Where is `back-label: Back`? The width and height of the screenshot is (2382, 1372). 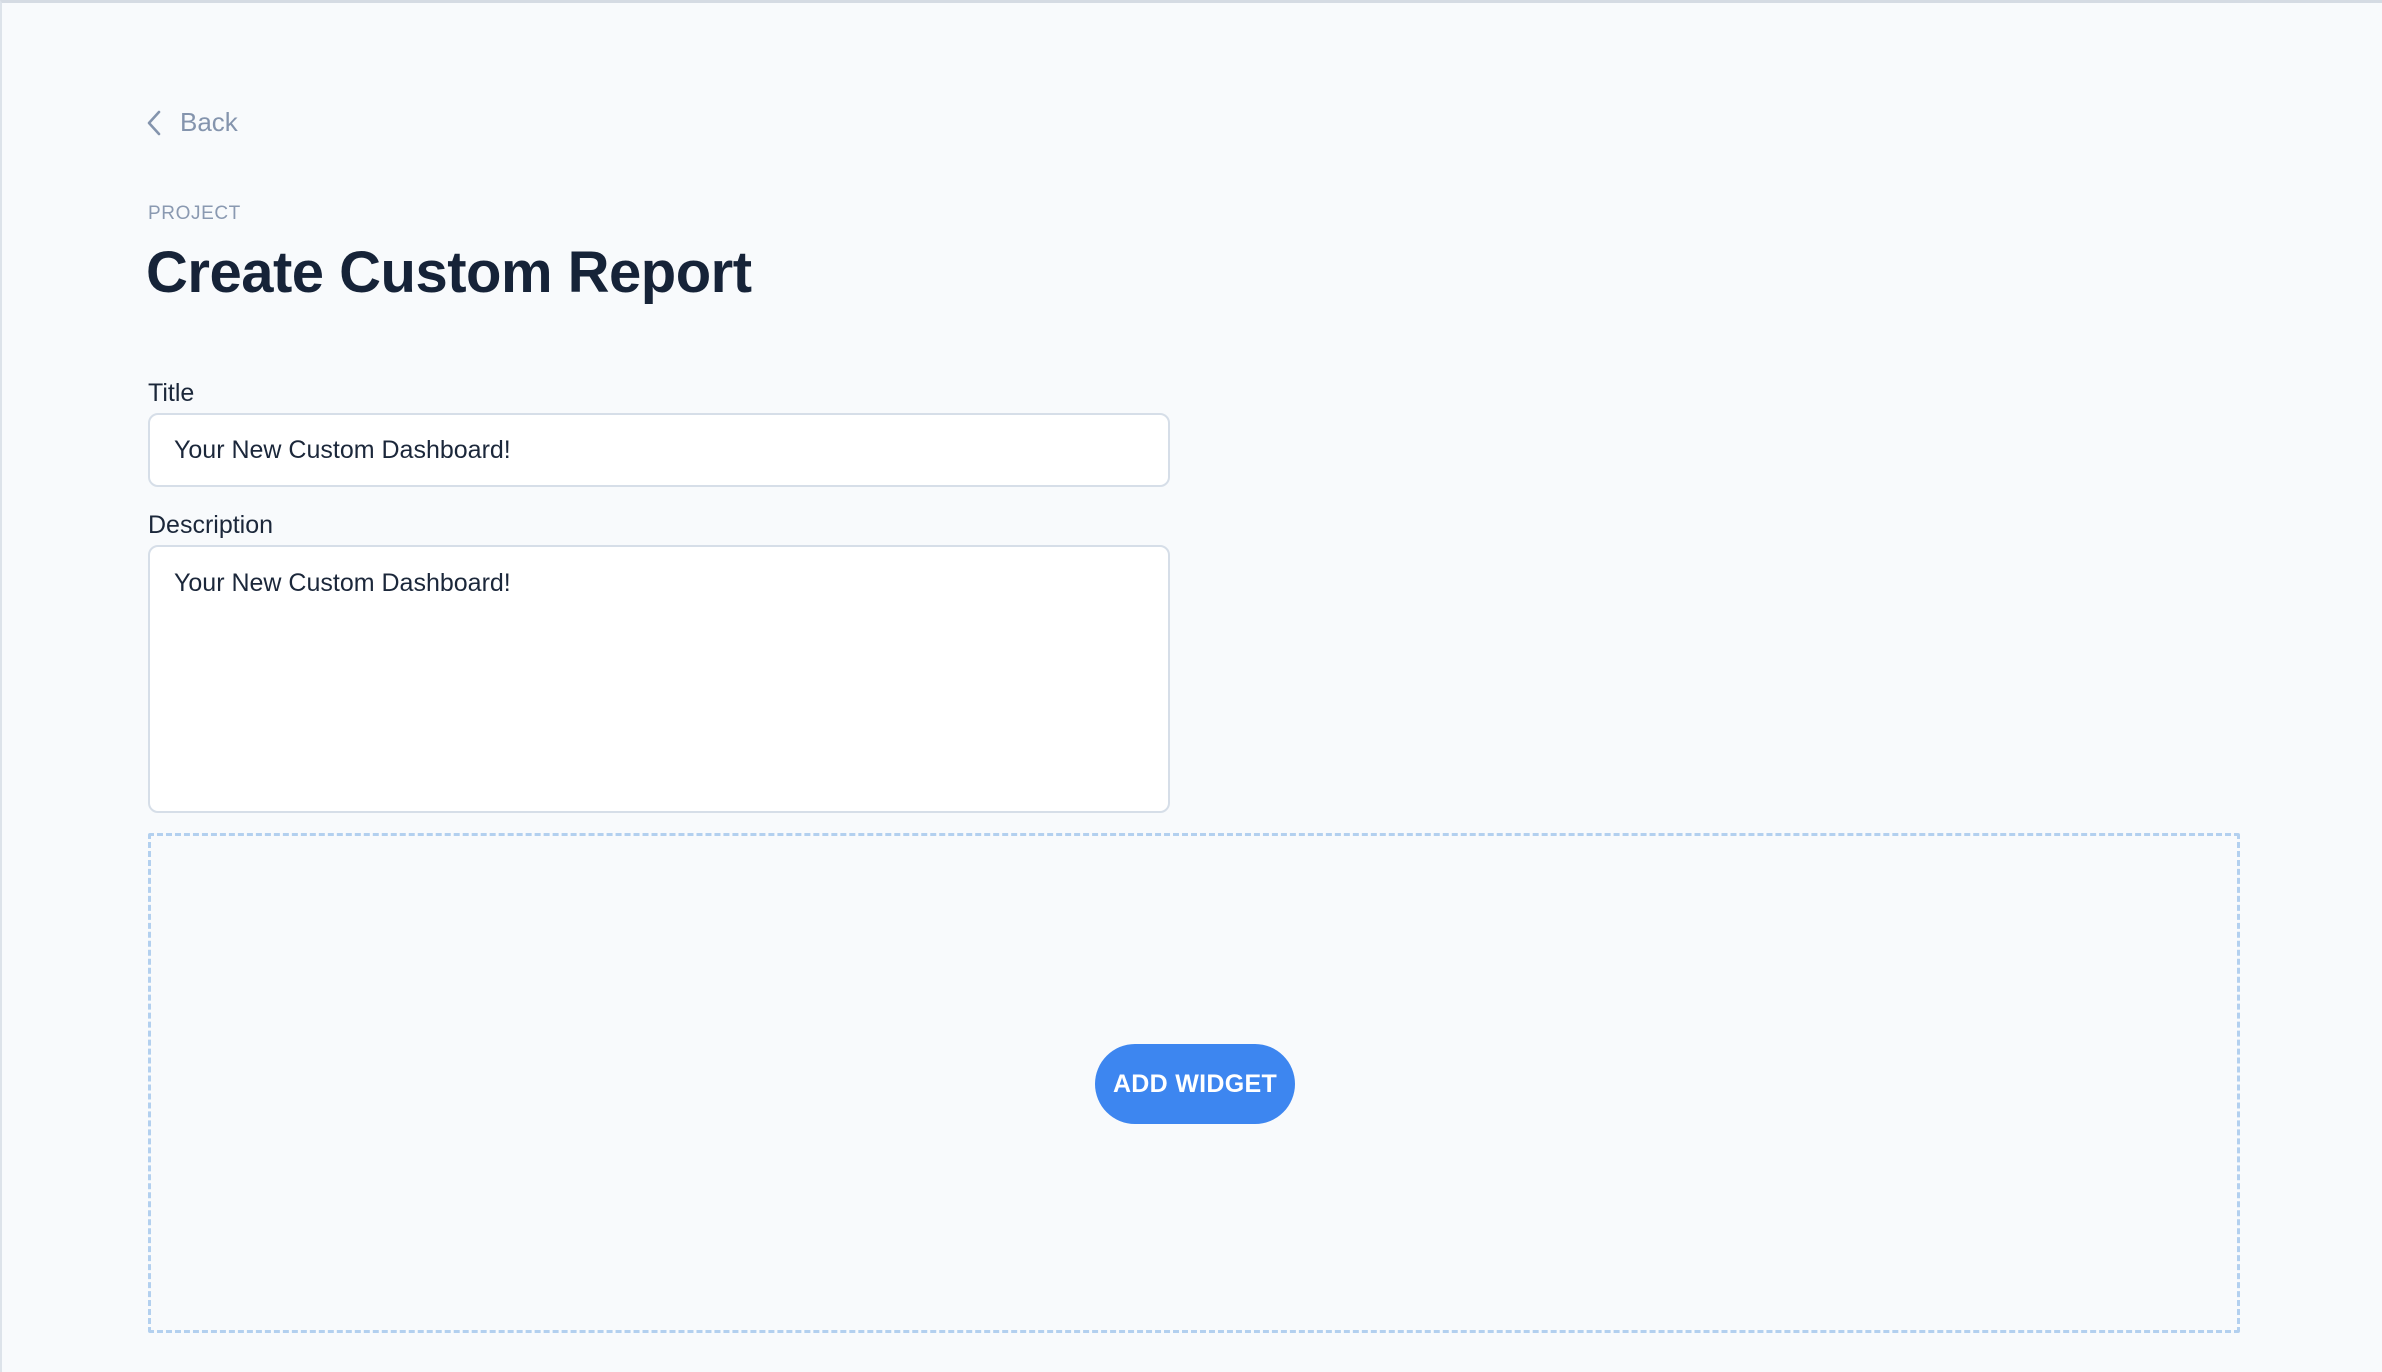 back-label: Back is located at coordinates (209, 122).